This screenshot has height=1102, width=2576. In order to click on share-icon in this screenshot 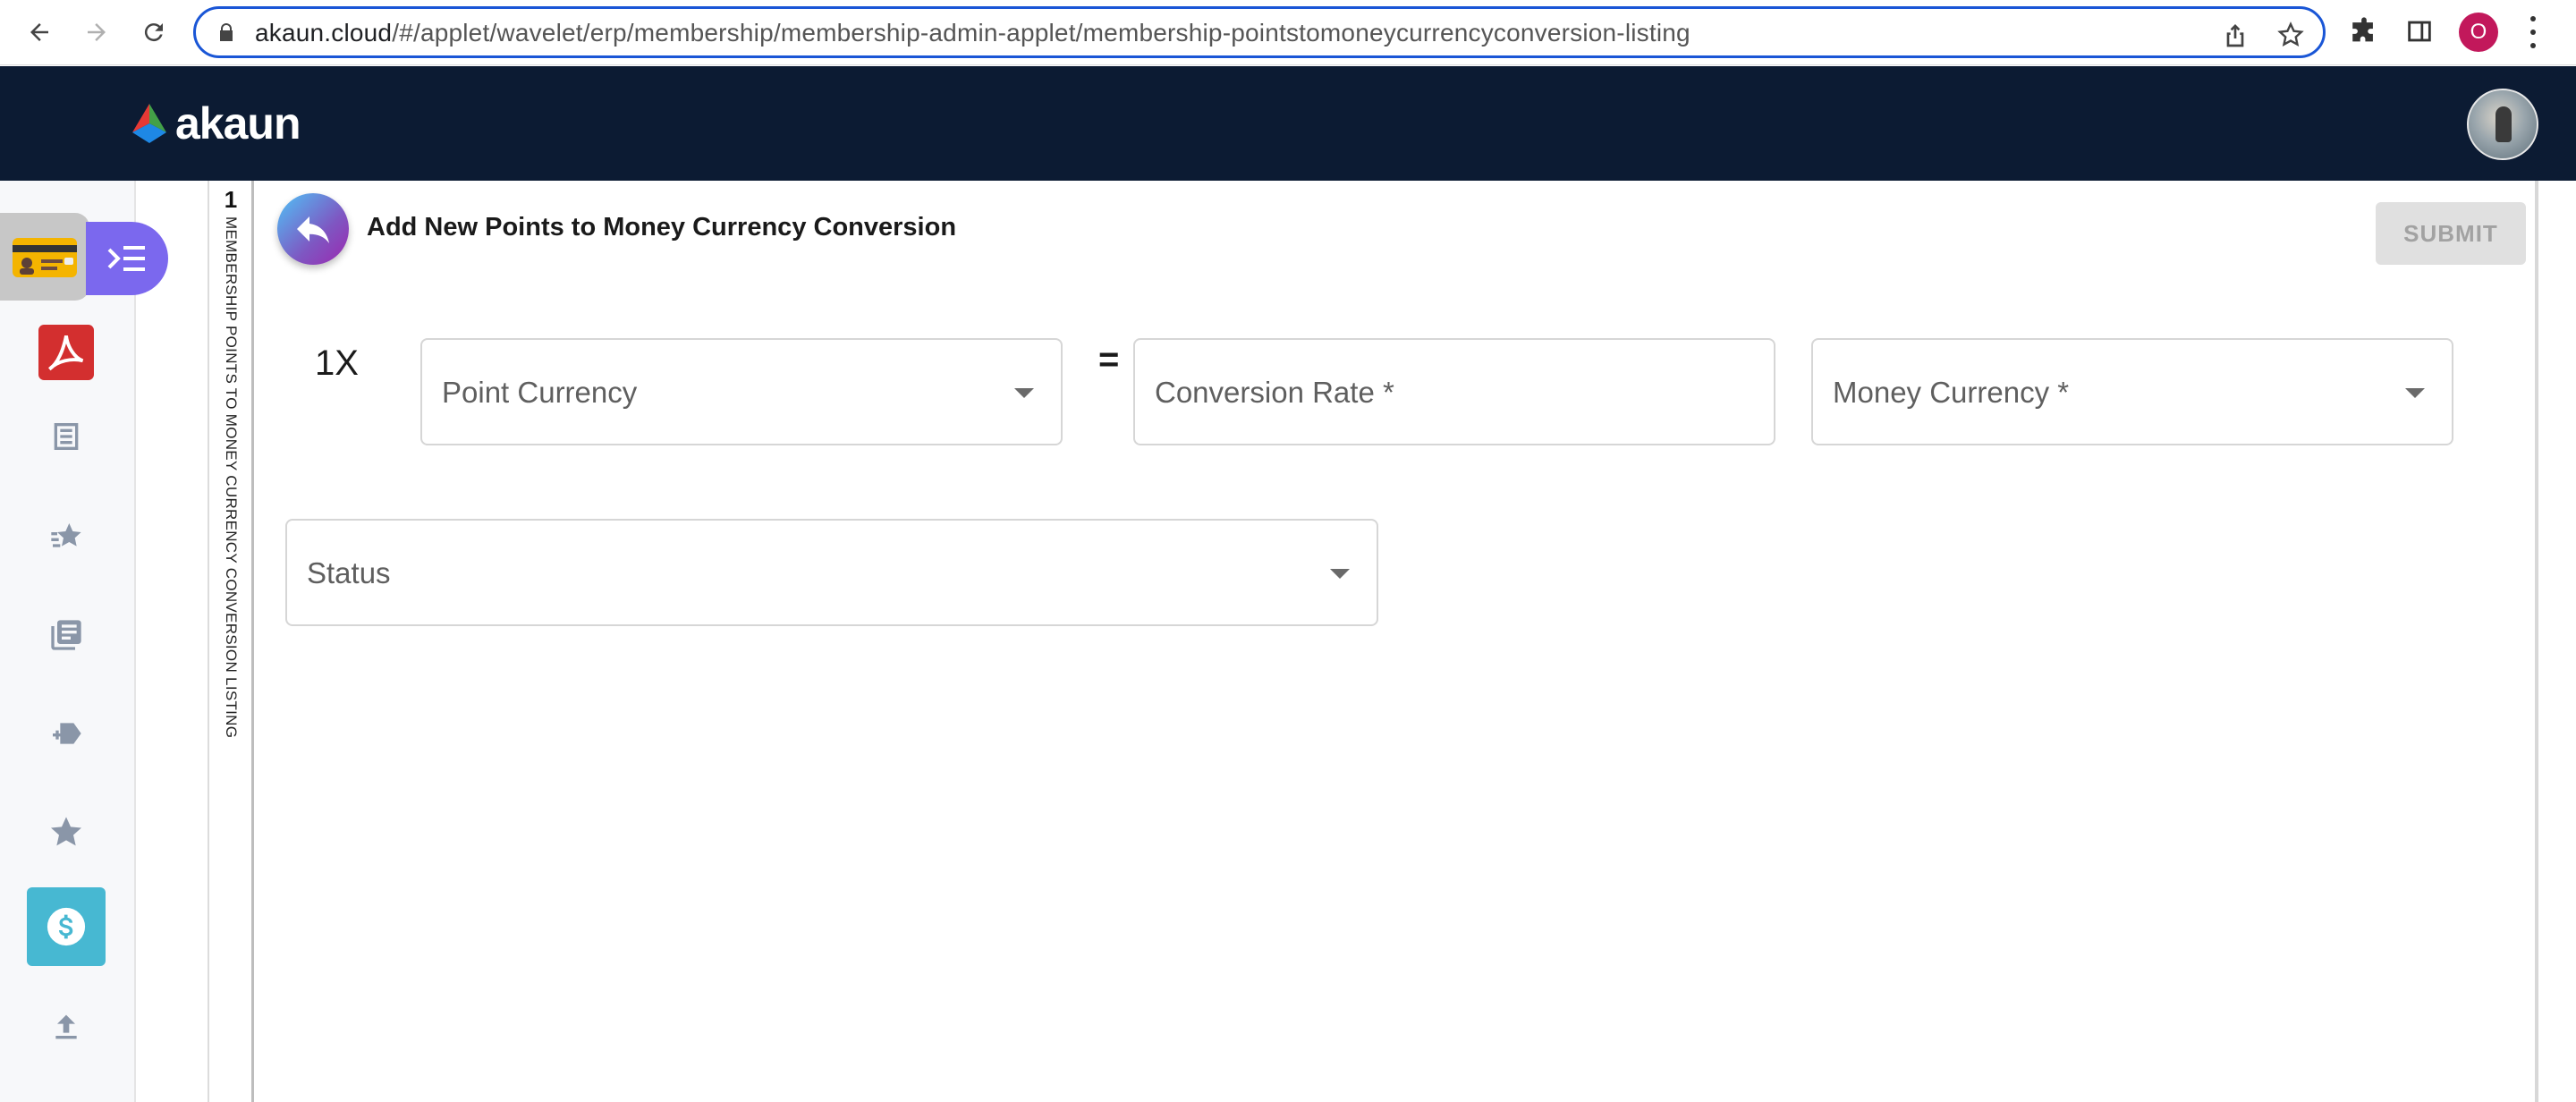, I will do `click(2235, 35)`.